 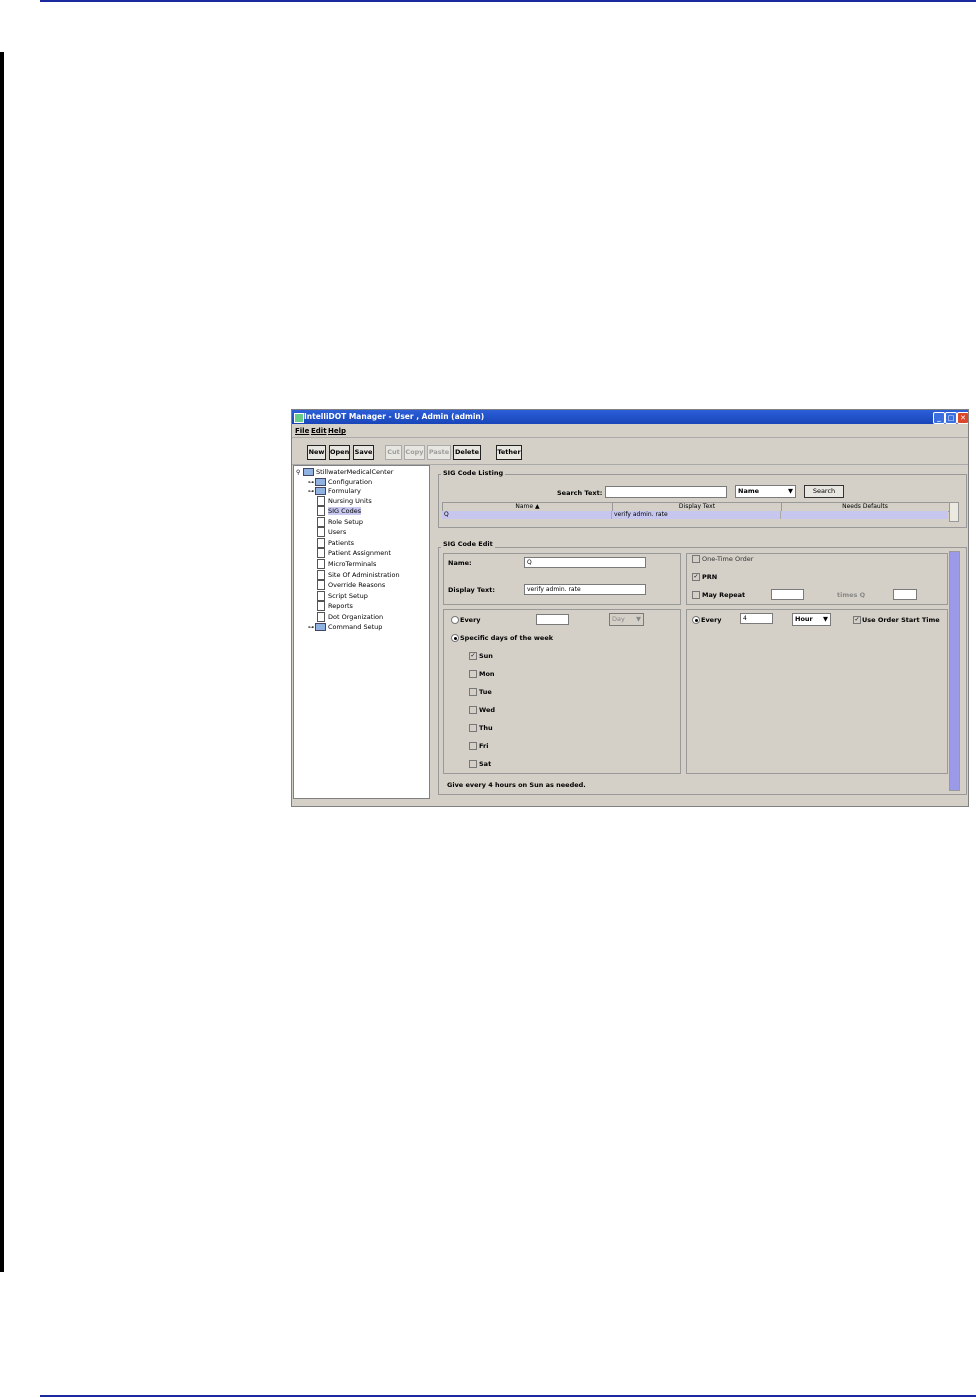 I want to click on tree-item-users: Users, so click(x=331, y=532).